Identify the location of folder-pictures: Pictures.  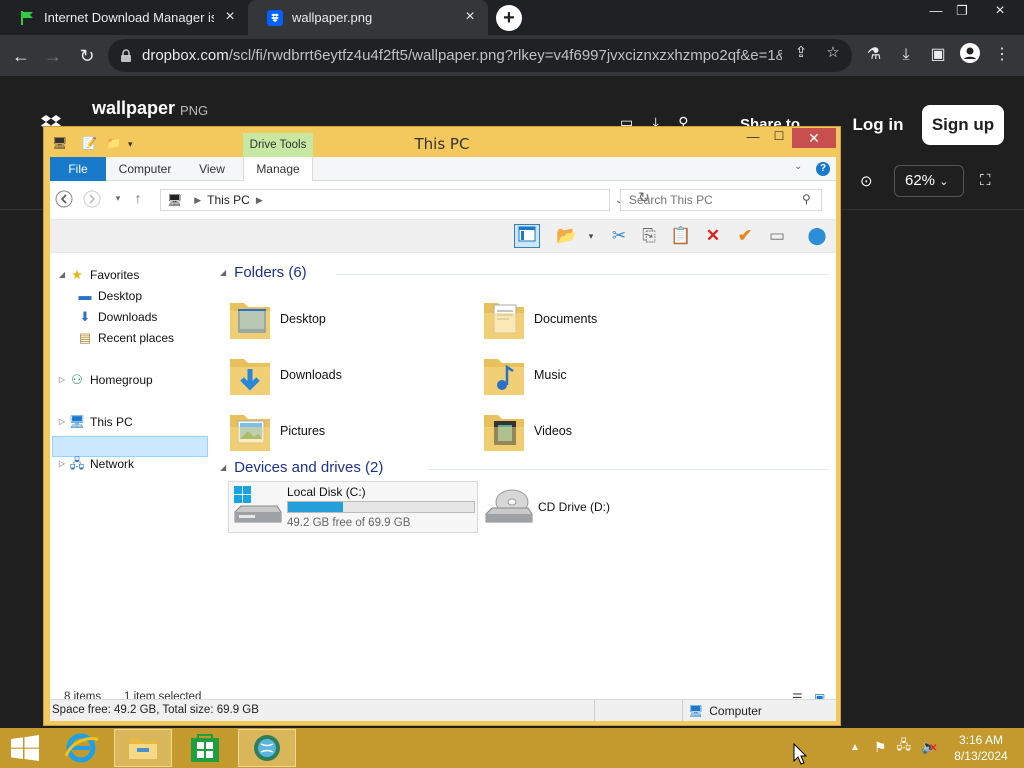
(348, 431).